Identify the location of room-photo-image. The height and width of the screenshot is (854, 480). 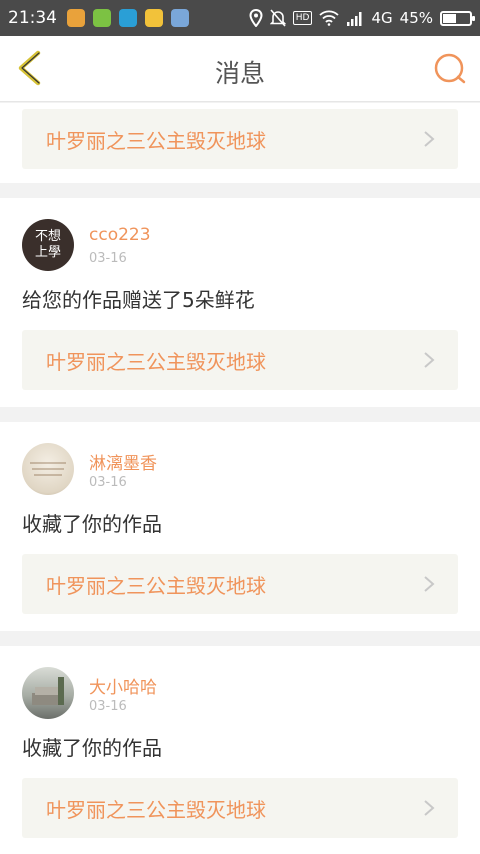
(48, 691).